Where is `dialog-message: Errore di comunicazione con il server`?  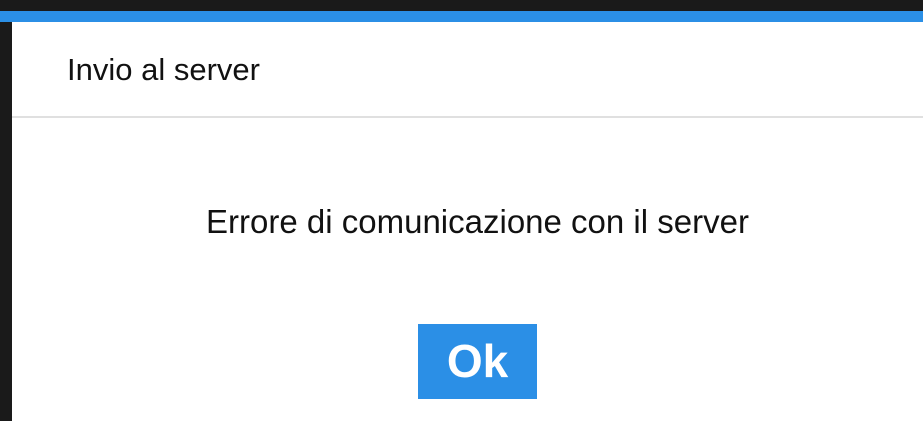
dialog-message: Errore di comunicazione con il server is located at coordinates (477, 221).